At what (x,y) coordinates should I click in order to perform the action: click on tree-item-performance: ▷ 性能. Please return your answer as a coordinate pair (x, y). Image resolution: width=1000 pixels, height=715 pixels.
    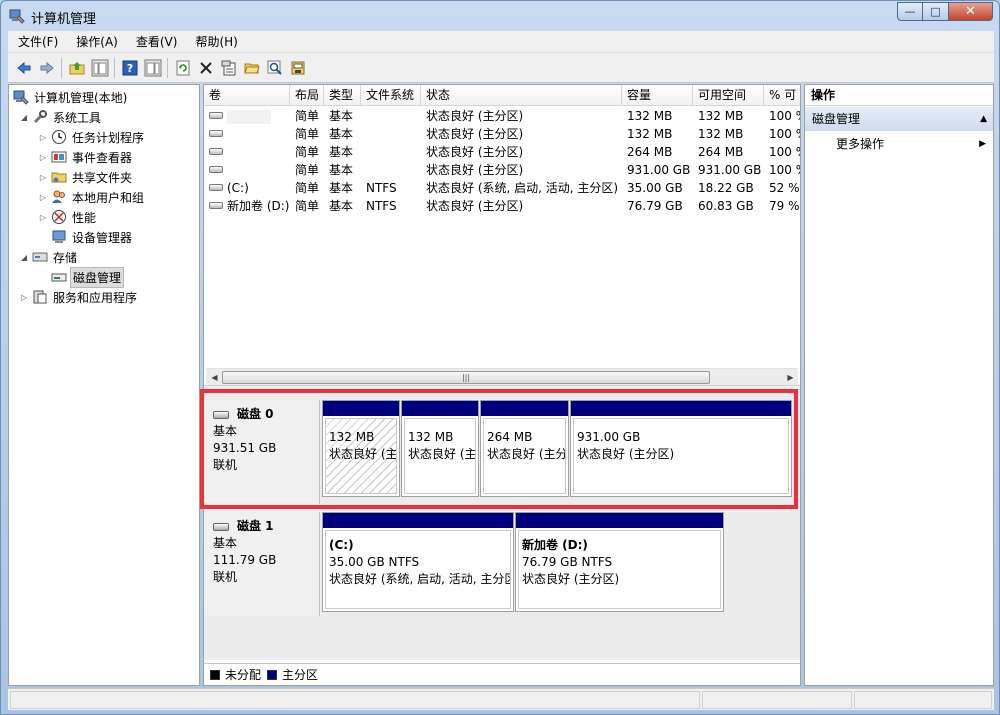
    Looking at the image, I should click on (68, 217).